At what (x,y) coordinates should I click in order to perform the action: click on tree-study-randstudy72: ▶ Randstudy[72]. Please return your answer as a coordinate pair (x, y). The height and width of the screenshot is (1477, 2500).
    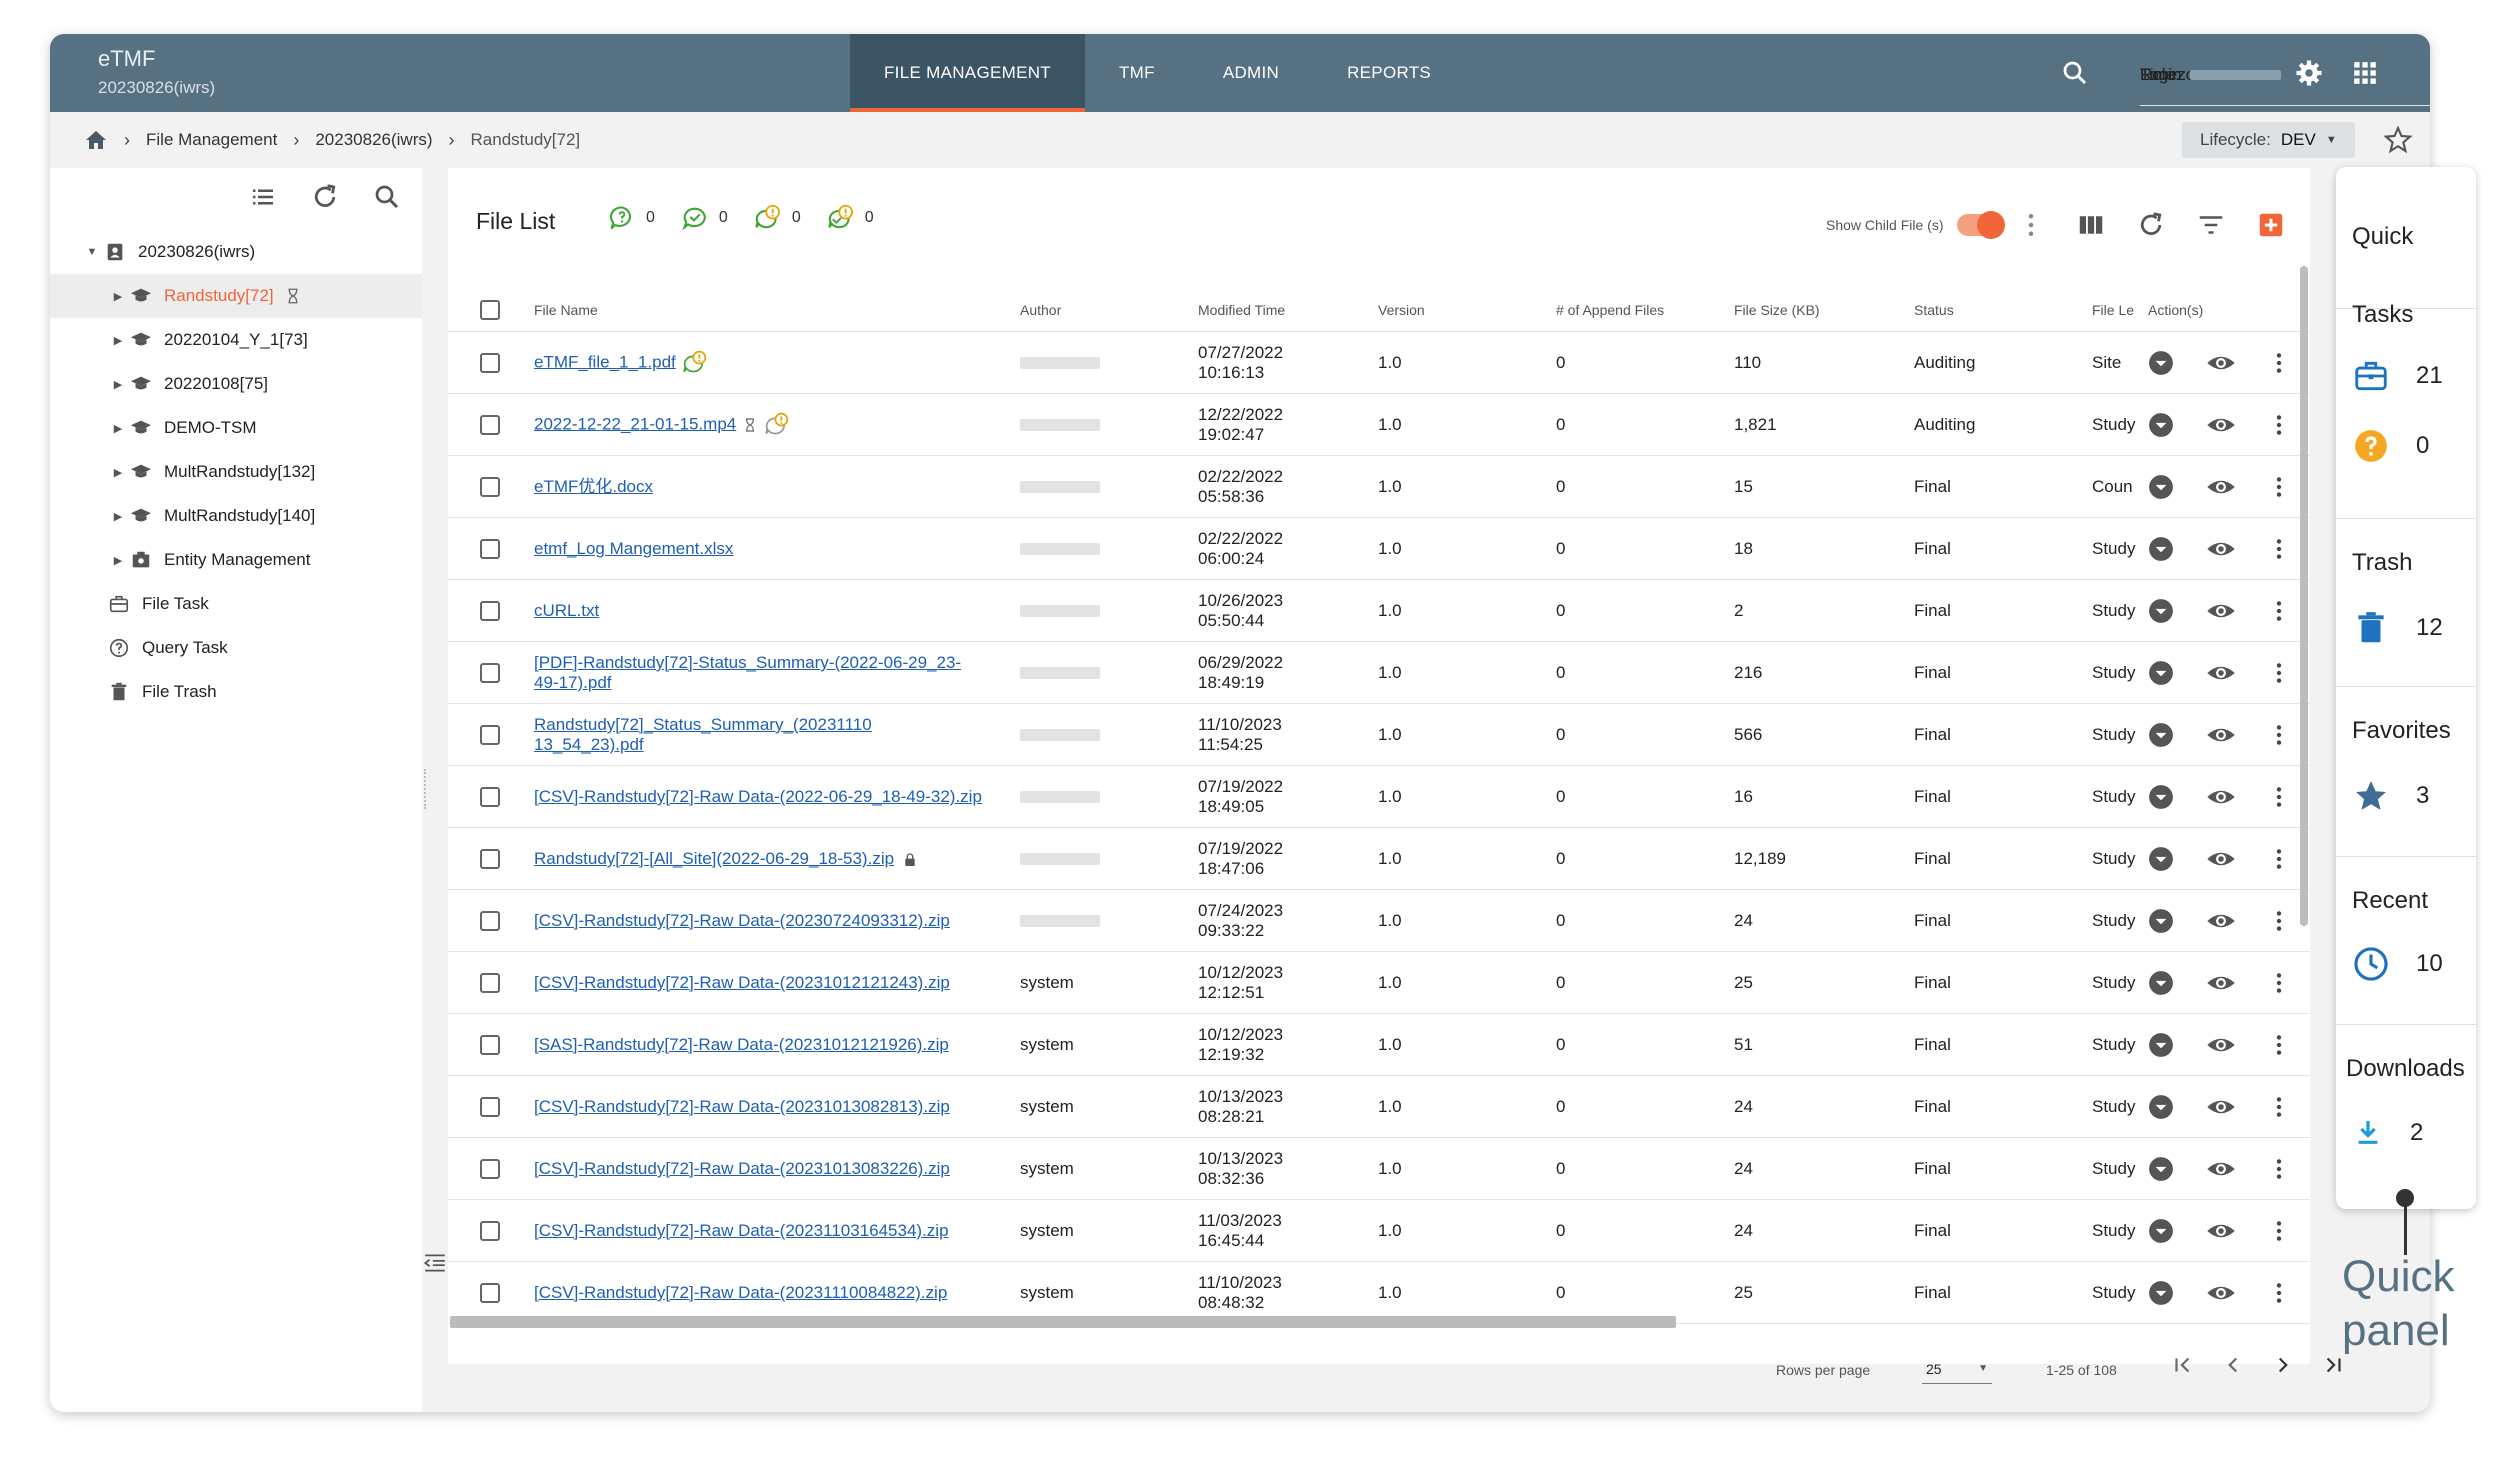
    Looking at the image, I should click on (236, 296).